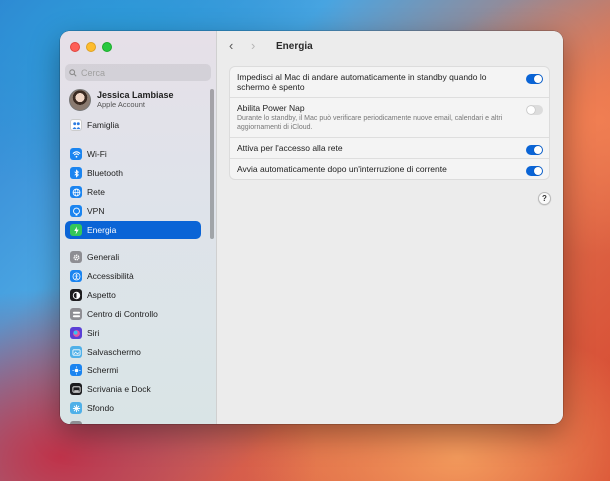 The height and width of the screenshot is (481, 610). What do you see at coordinates (76, 211) in the screenshot?
I see `vpn-icon` at bounding box center [76, 211].